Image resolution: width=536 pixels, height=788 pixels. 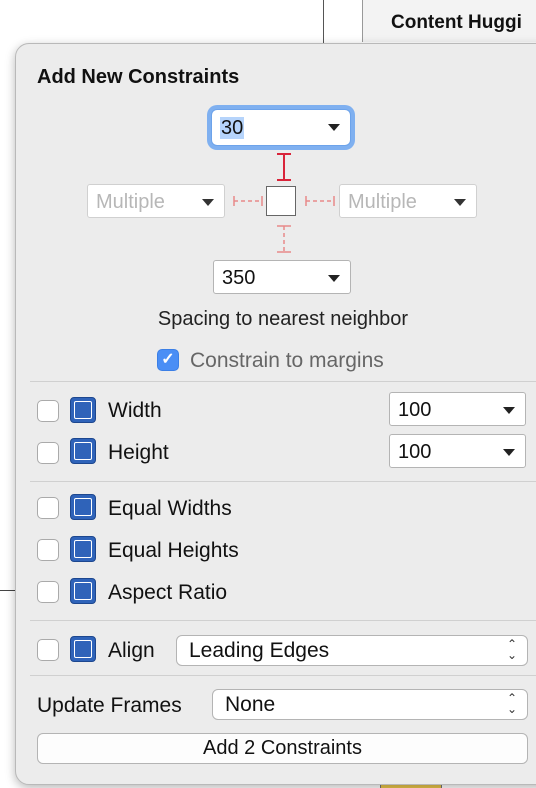 I want to click on top-pin-icon, so click(x=284, y=167).